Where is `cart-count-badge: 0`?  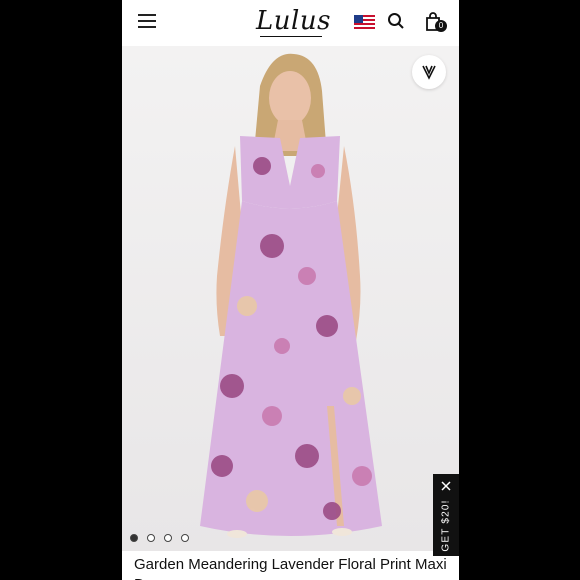 cart-count-badge: 0 is located at coordinates (441, 26).